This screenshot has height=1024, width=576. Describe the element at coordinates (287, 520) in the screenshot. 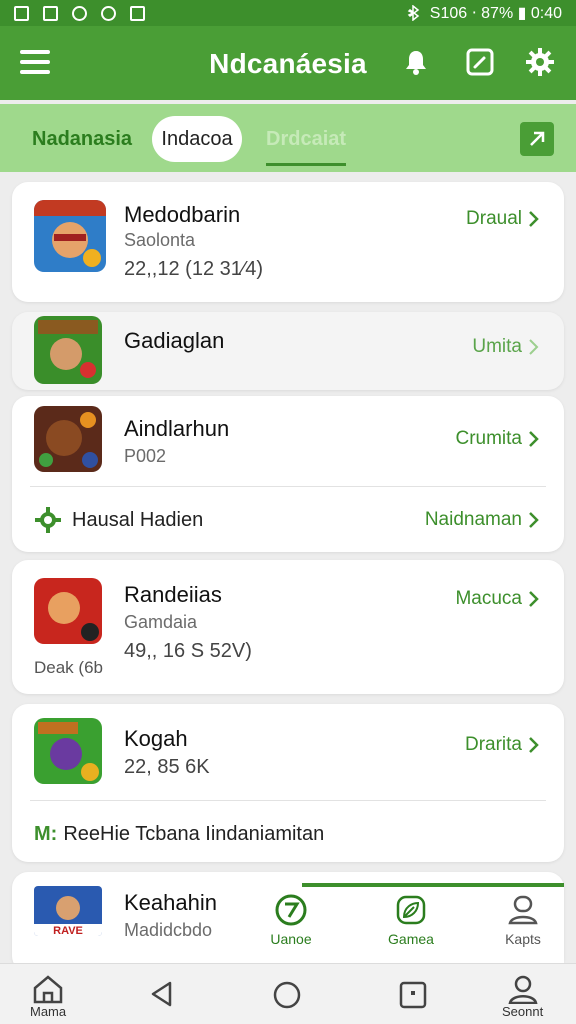

I see `hausal-row: Hausal Hadien Naidnaman` at that location.